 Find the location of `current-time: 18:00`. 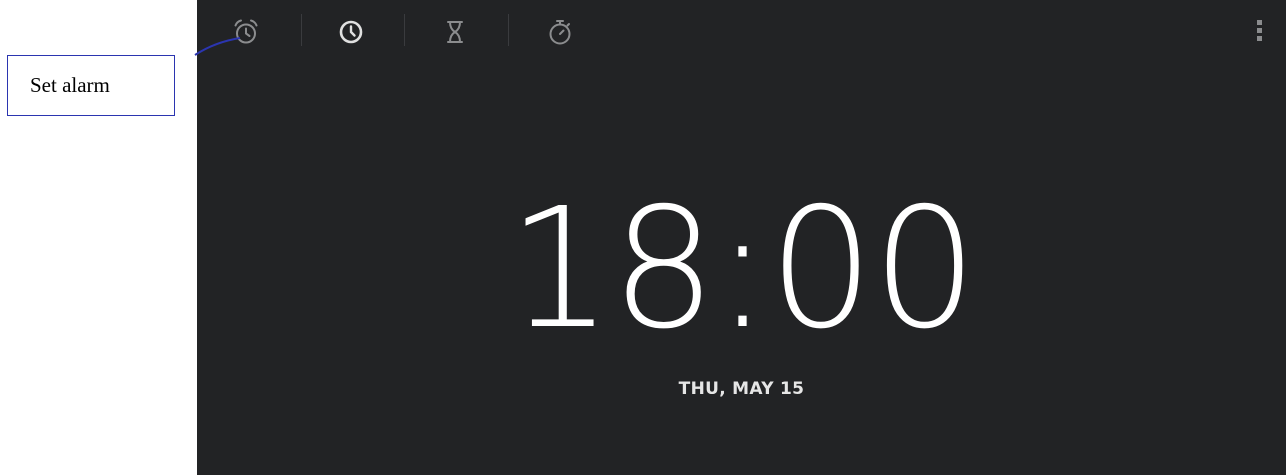

current-time: 18:00 is located at coordinates (742, 269).